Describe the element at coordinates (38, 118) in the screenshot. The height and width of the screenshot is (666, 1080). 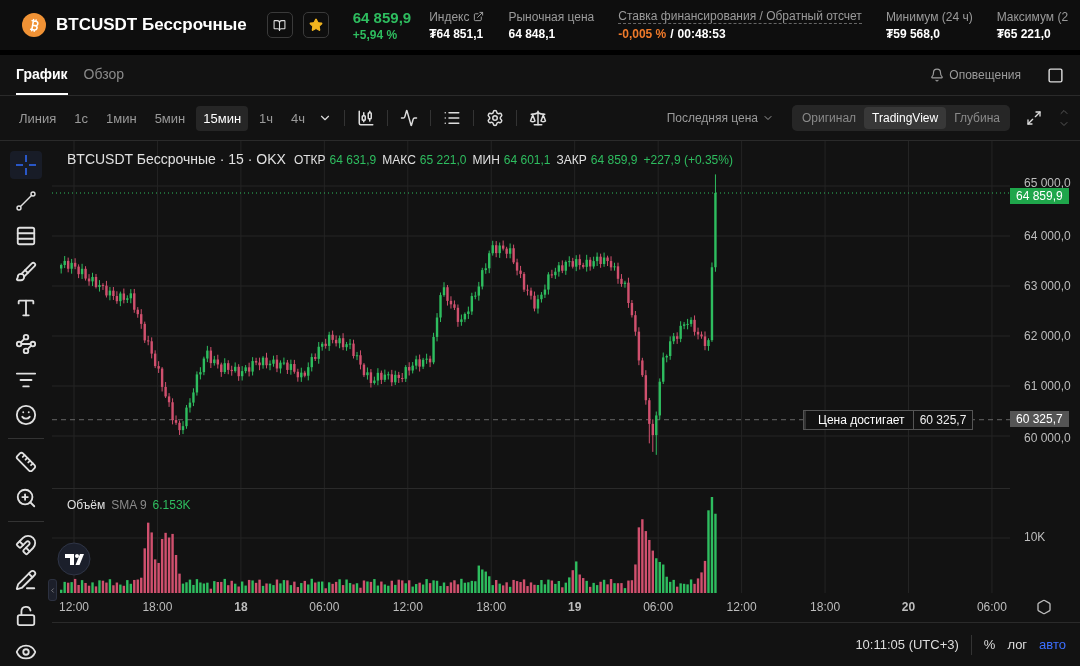
I see `interval-button: Линия` at that location.